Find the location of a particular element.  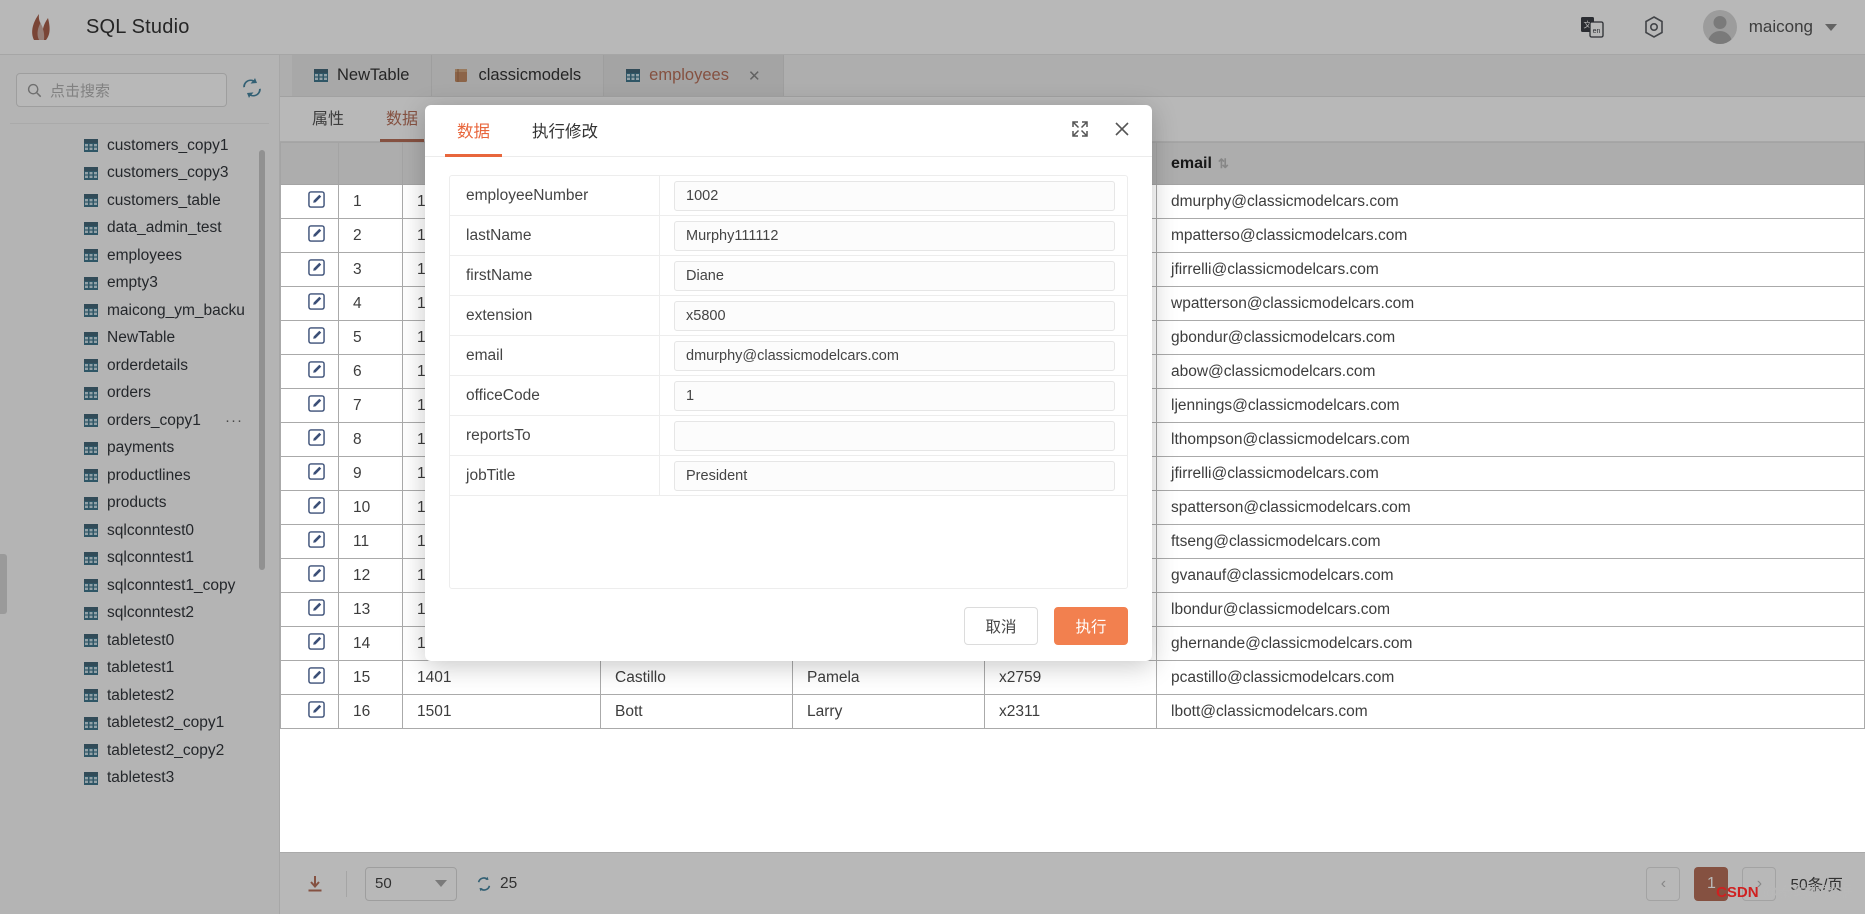

sidebar-item-sqlconntest1_copy: sqlconntest1_copy is located at coordinates (139, 586).